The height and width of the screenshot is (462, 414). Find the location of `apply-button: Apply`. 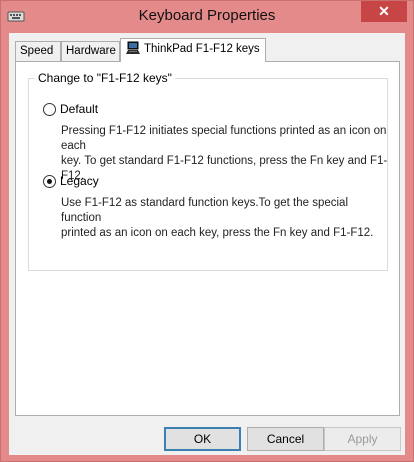

apply-button: Apply is located at coordinates (362, 439).